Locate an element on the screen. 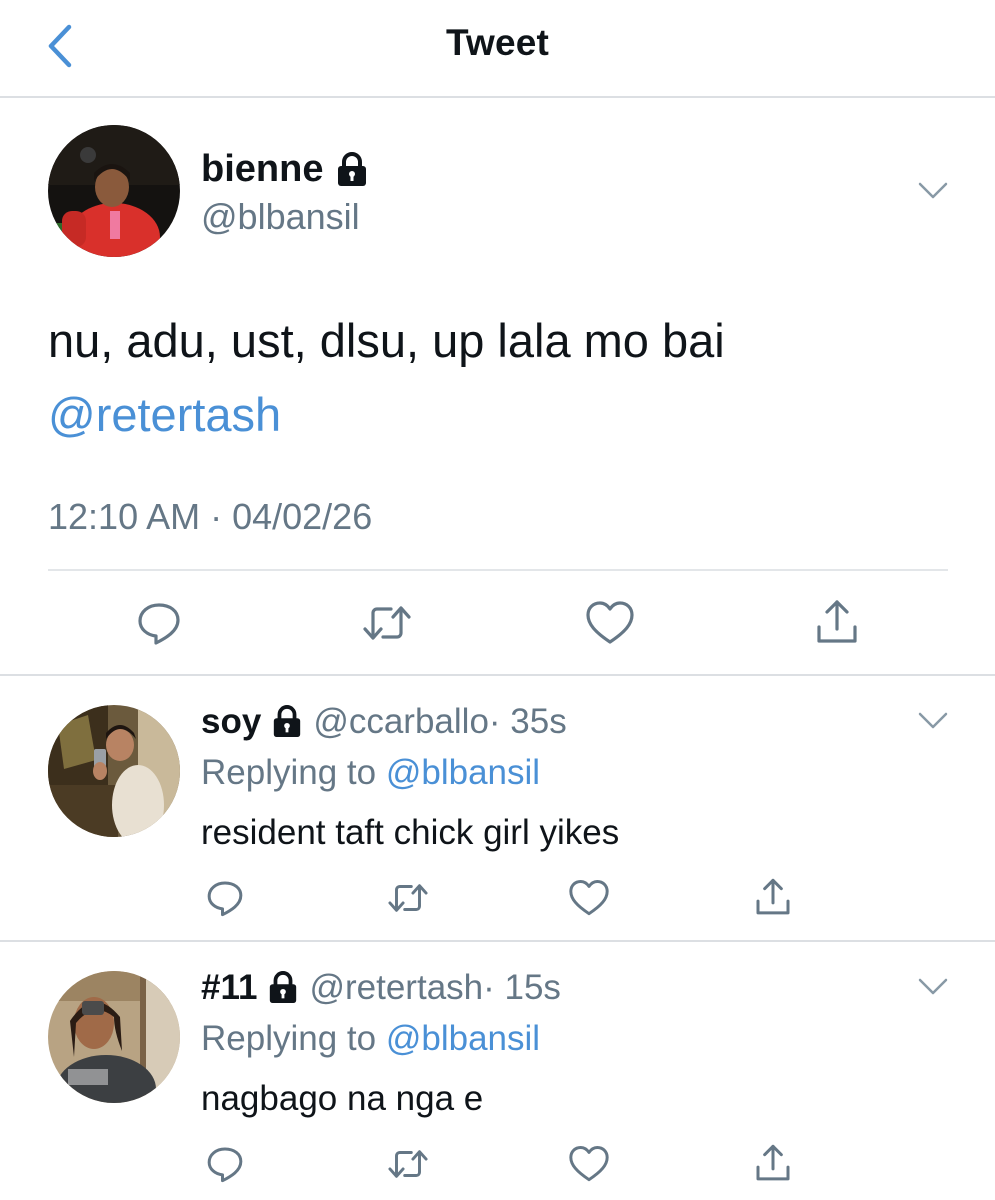 The width and height of the screenshot is (995, 1200). page-title: Tweet is located at coordinates (497, 42).